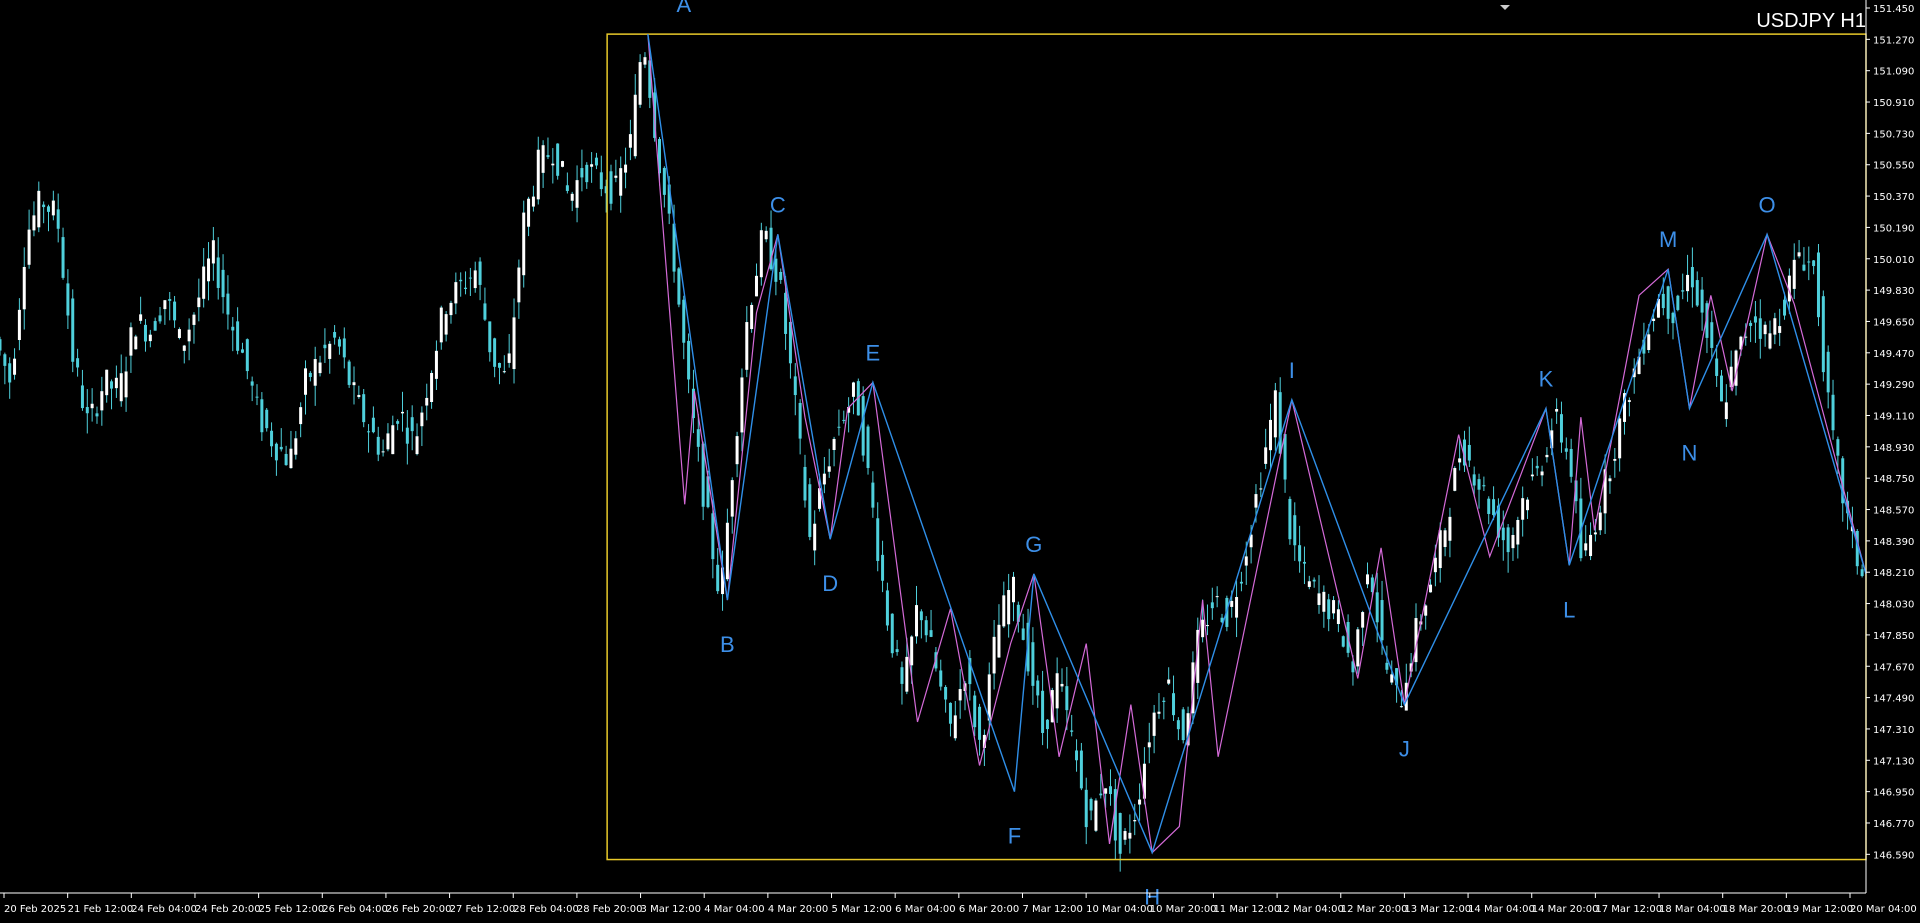 Image resolution: width=1920 pixels, height=923 pixels. What do you see at coordinates (1893, 761) in the screenshot?
I see `price-tick-label: 147.130` at bounding box center [1893, 761].